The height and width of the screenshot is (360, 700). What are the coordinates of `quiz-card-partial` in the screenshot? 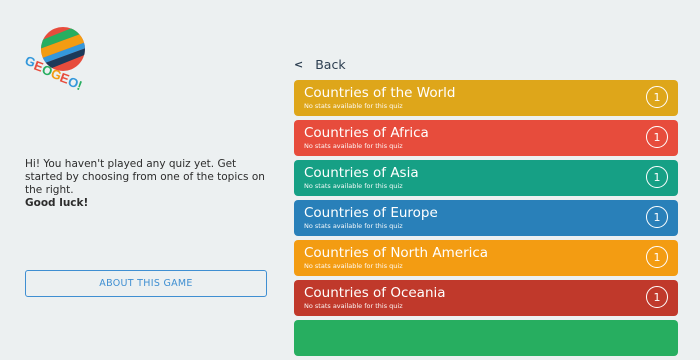 It's located at (486, 338).